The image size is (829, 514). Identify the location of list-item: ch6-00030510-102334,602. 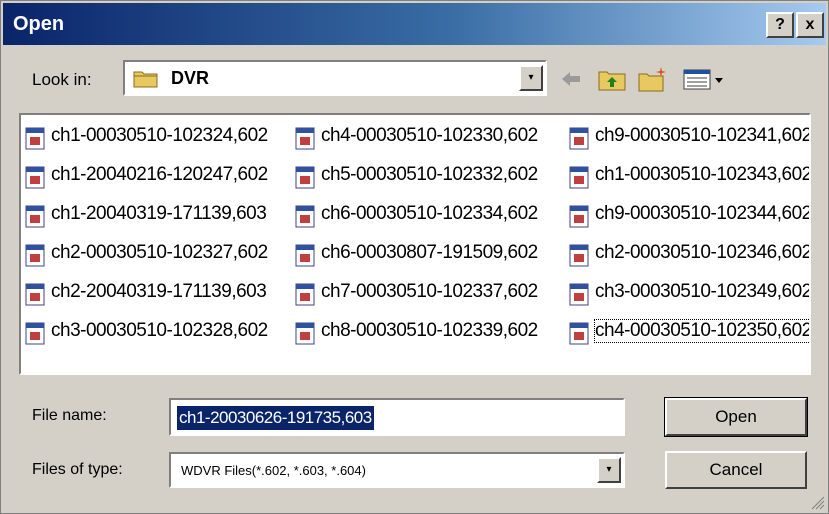
(431, 215).